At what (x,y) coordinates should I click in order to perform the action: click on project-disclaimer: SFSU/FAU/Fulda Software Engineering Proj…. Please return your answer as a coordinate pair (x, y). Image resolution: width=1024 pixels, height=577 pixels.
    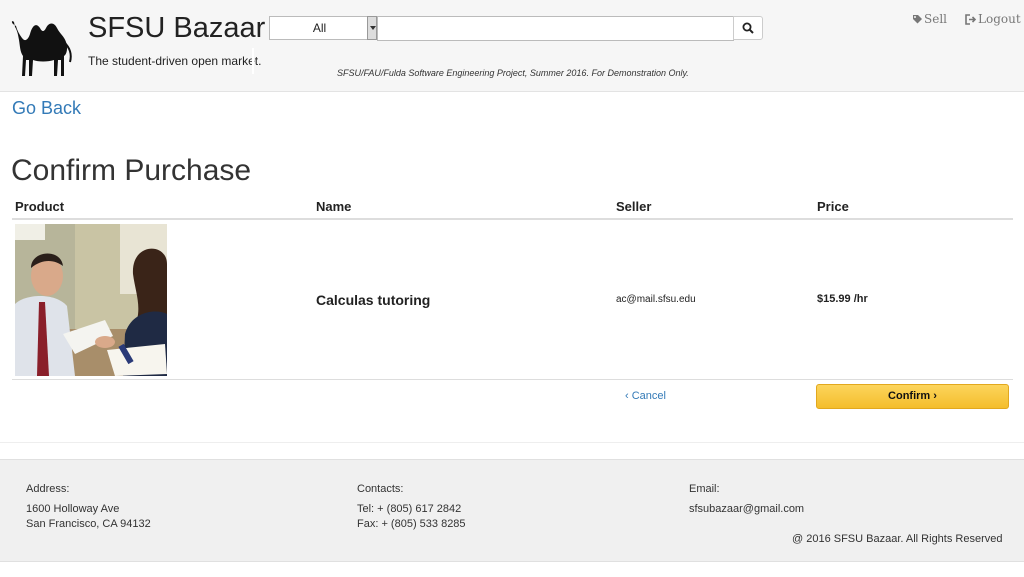
    Looking at the image, I should click on (513, 73).